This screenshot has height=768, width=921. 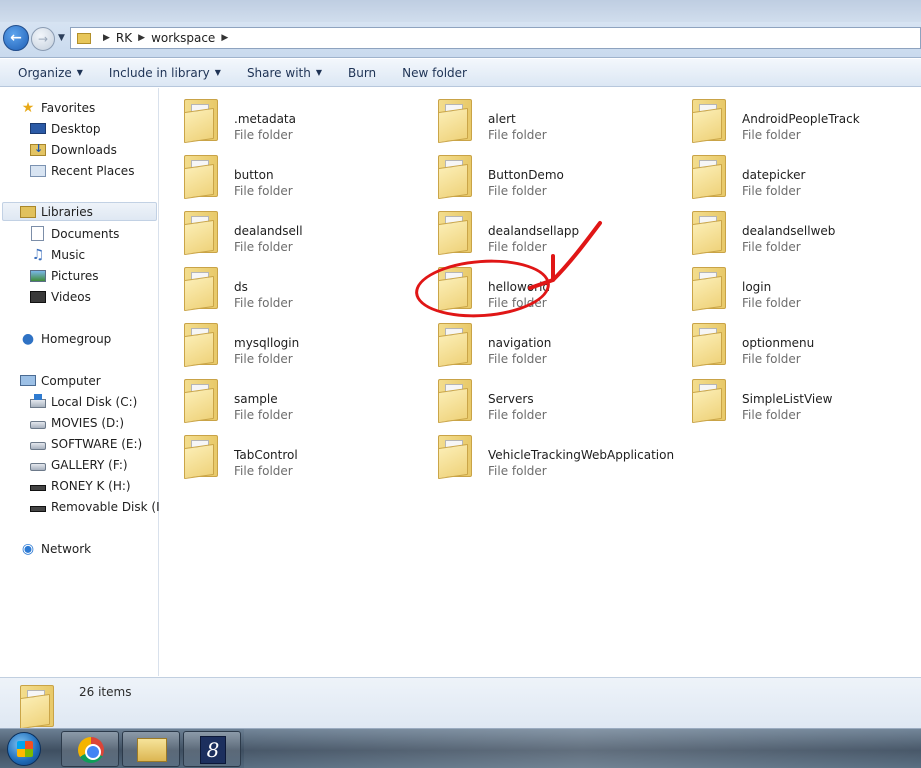 What do you see at coordinates (266, 455) in the screenshot?
I see `folder-name: TabControl` at bounding box center [266, 455].